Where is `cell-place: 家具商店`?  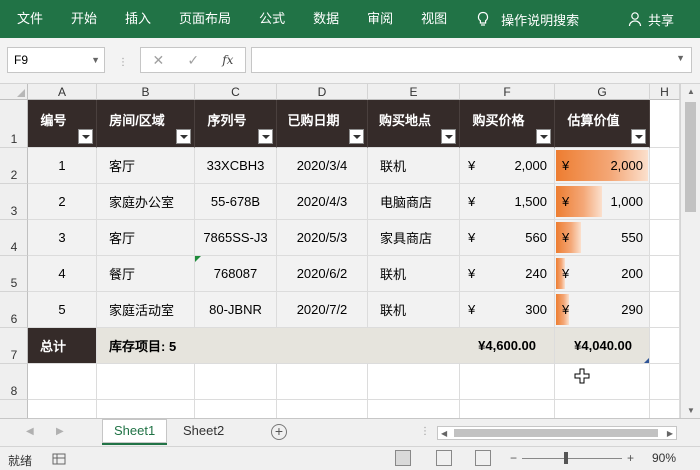
cell-place: 家具商店 is located at coordinates (414, 238).